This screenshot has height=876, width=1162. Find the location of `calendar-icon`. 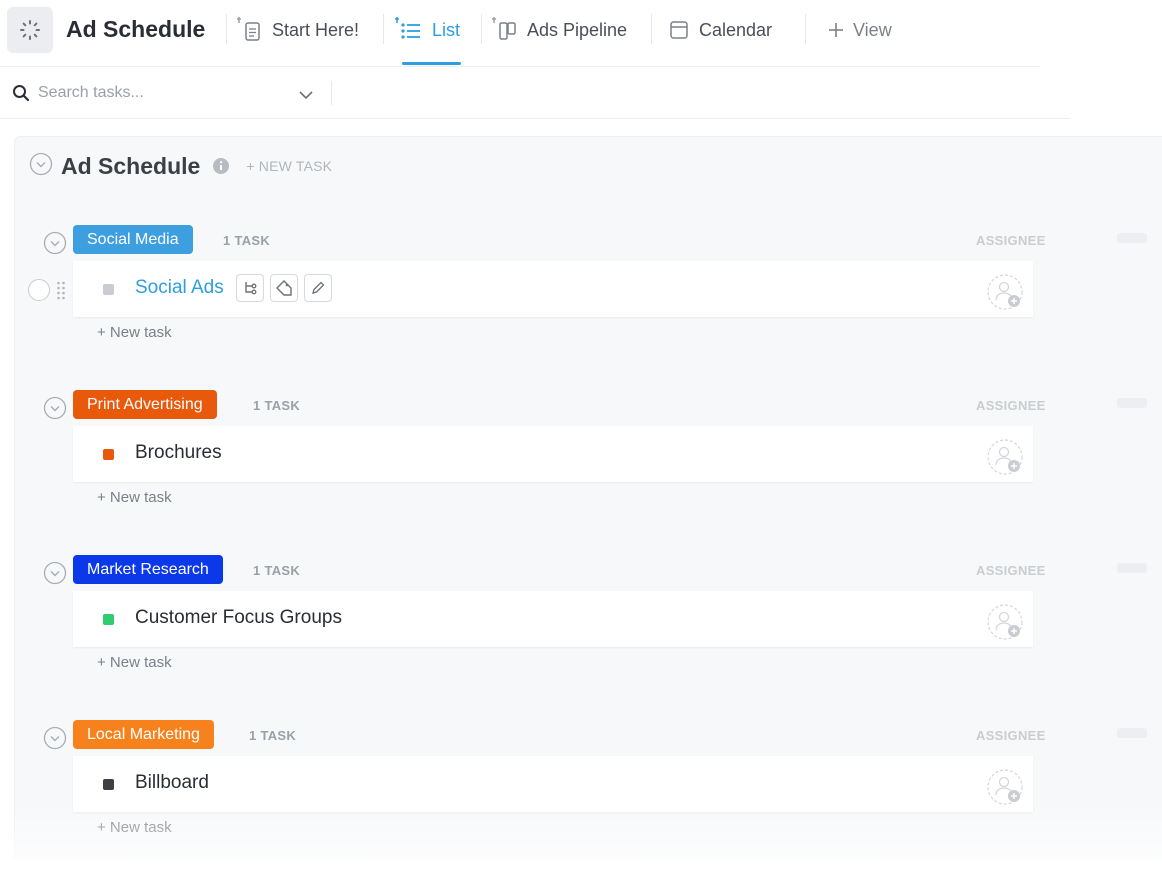

calendar-icon is located at coordinates (680, 30).